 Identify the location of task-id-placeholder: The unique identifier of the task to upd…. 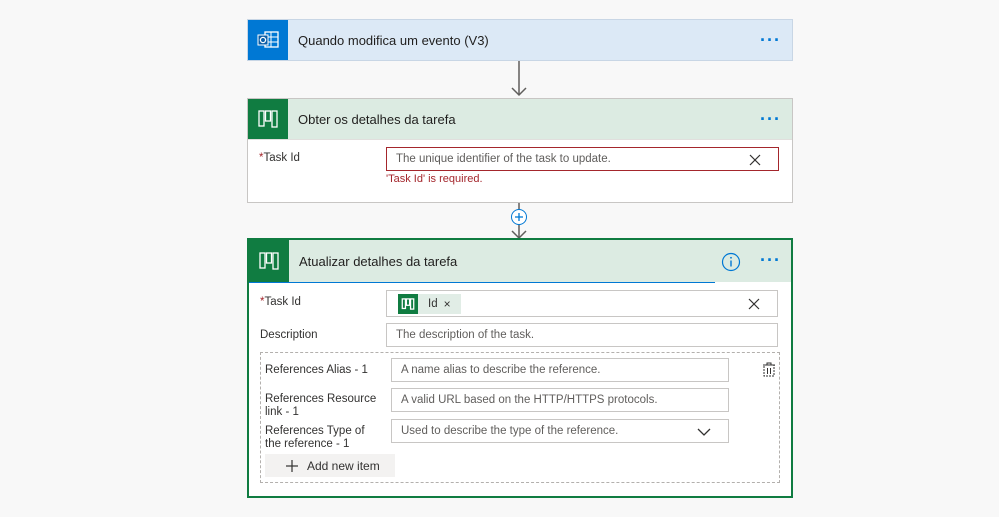
(503, 159).